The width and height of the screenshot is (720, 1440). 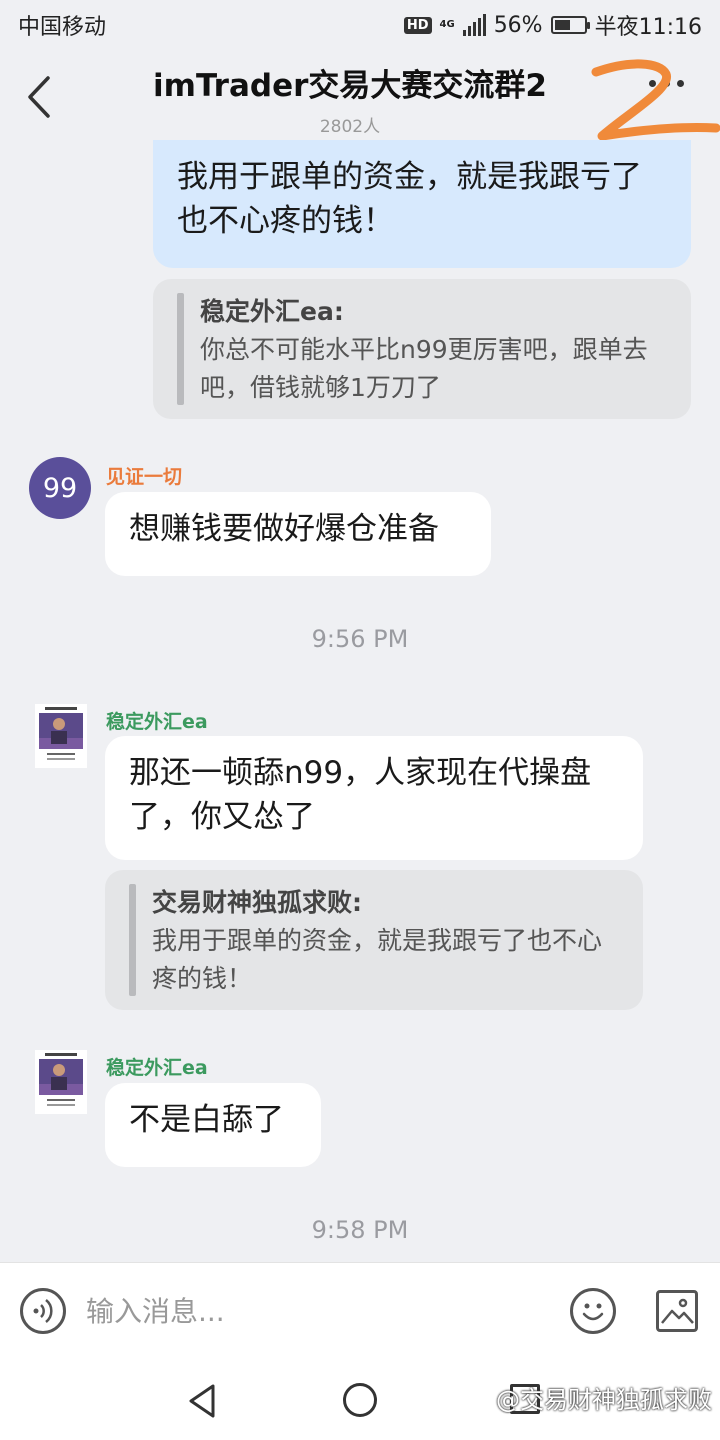 I want to click on battery-fill, so click(x=562, y=25).